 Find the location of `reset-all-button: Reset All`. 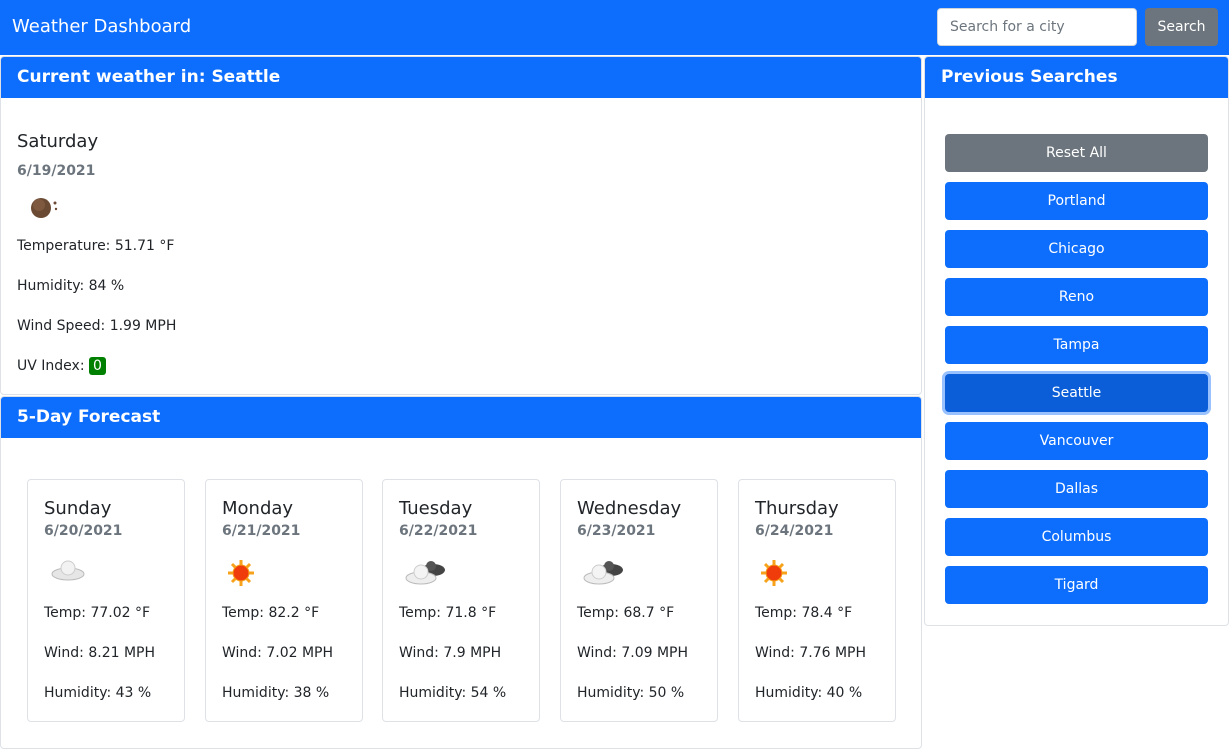

reset-all-button: Reset All is located at coordinates (1076, 153).